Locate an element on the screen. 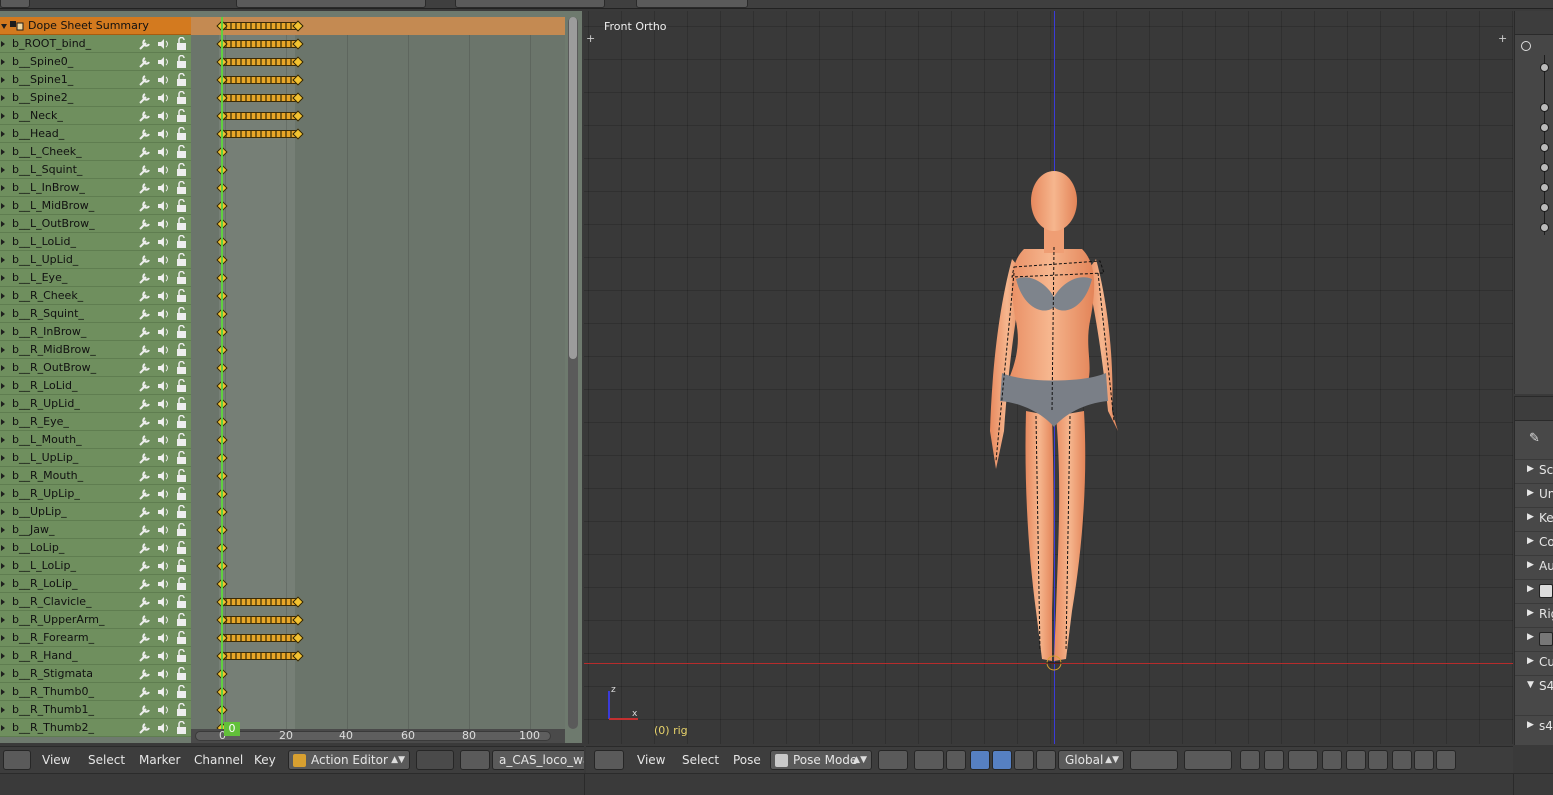 This screenshot has height=795, width=1553. channel-row: b__R_LoLip_ is located at coordinates (95, 584).